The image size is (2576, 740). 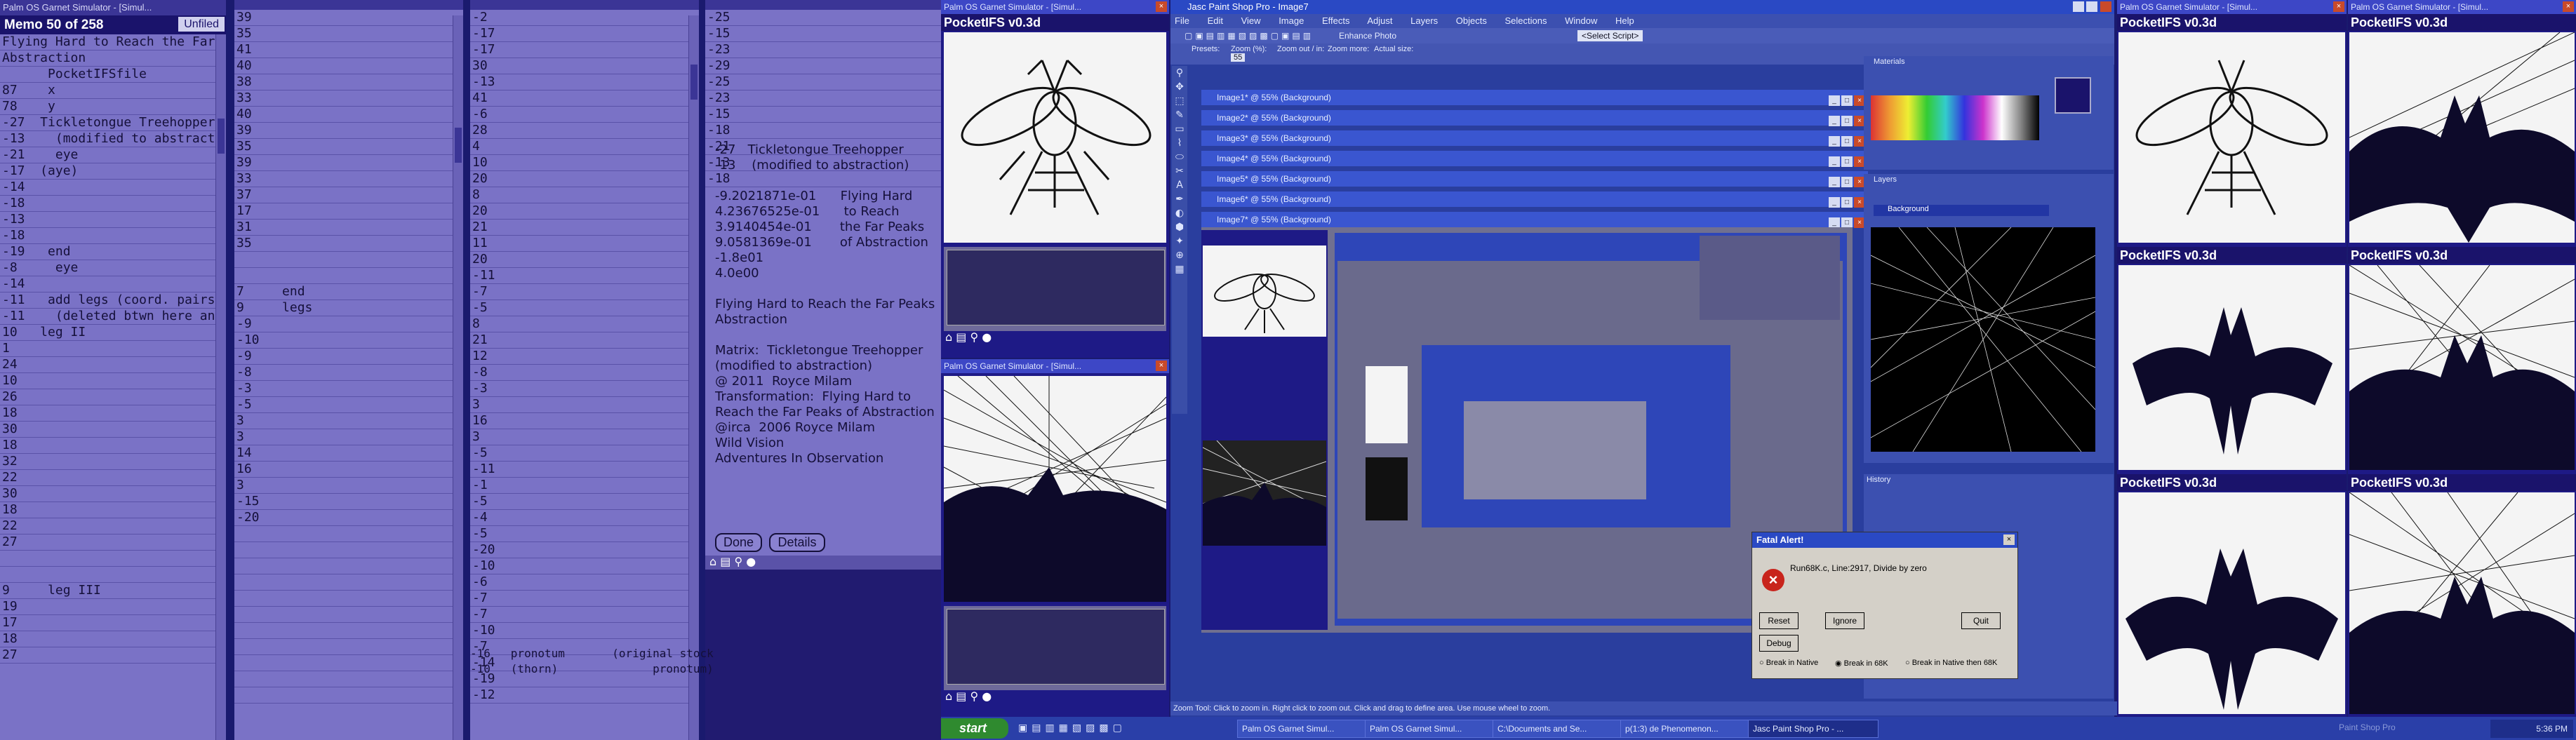 What do you see at coordinates (1526, 20) in the screenshot?
I see `menu-selections: Selections` at bounding box center [1526, 20].